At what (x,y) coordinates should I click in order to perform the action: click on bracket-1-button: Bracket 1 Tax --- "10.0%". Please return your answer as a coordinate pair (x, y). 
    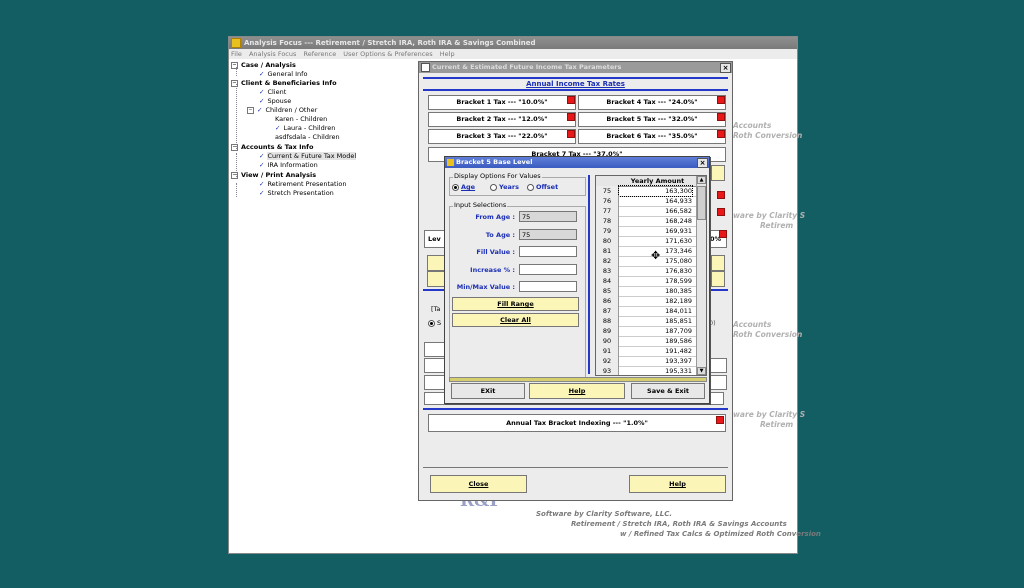
    Looking at the image, I should click on (502, 102).